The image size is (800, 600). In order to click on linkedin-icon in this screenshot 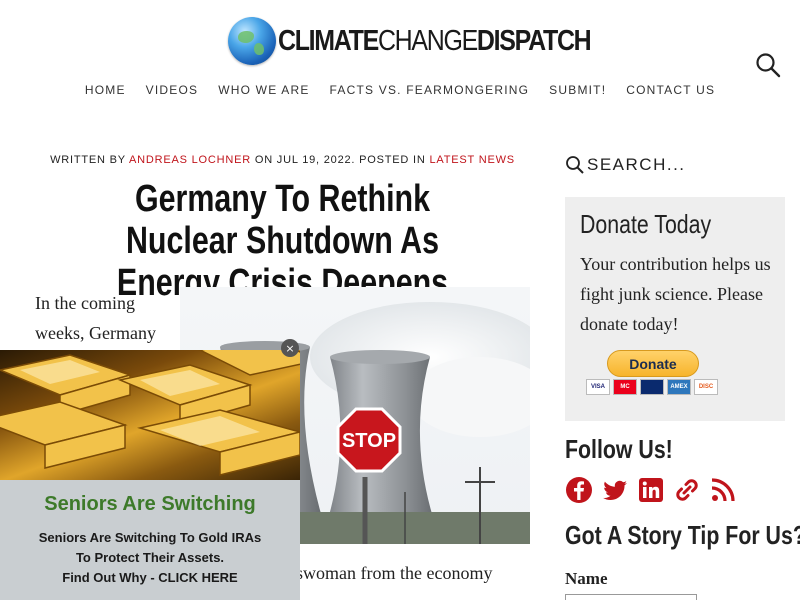, I will do `click(651, 490)`.